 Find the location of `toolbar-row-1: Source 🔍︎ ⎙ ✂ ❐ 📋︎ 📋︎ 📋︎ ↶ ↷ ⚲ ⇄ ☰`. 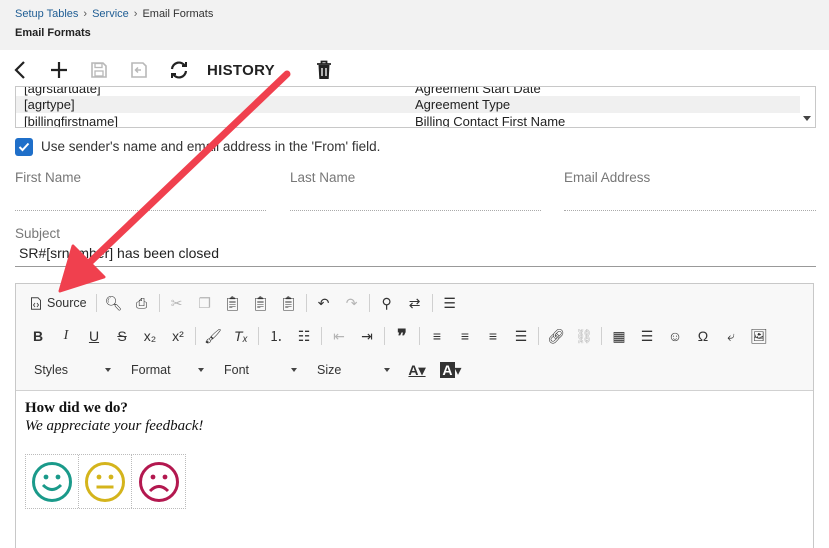

toolbar-row-1: Source 🔍︎ ⎙ ✂ ❐ 📋︎ 📋︎ 📋︎ ↶ ↷ ⚲ ⇄ ☰ is located at coordinates (244, 303).